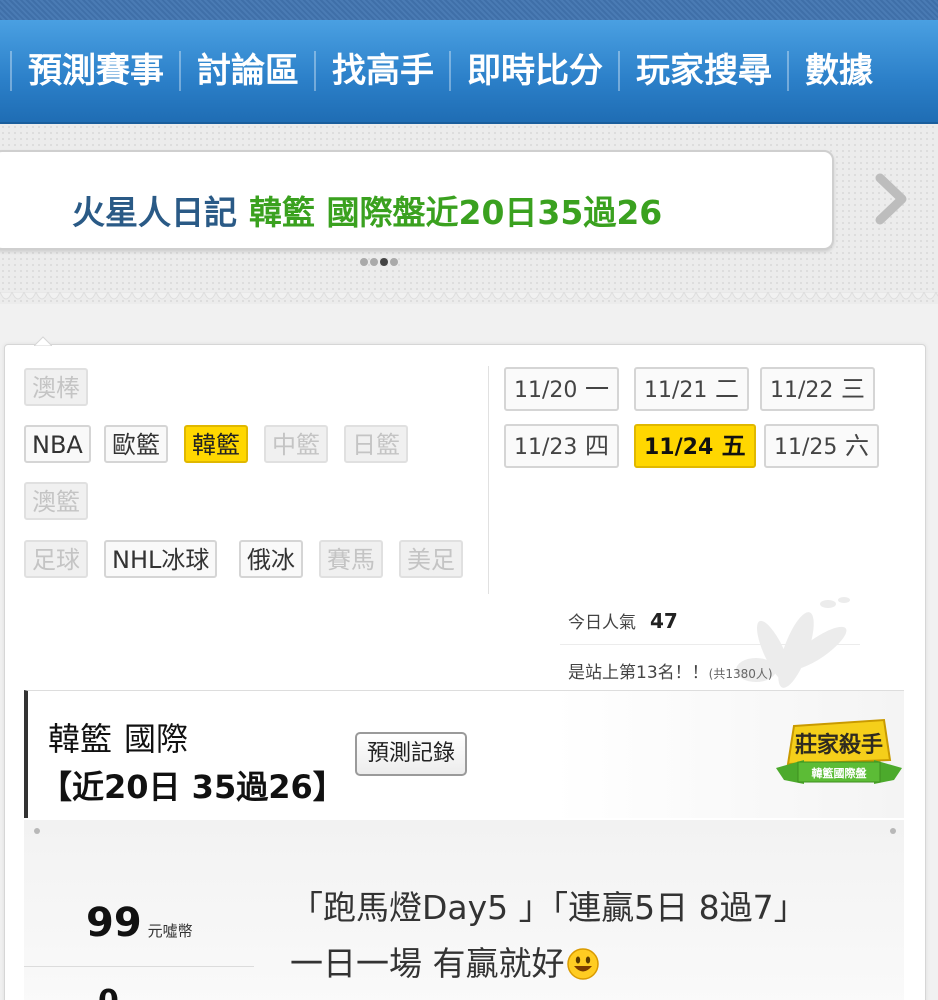  I want to click on category-soccer: 足球, so click(56, 559).